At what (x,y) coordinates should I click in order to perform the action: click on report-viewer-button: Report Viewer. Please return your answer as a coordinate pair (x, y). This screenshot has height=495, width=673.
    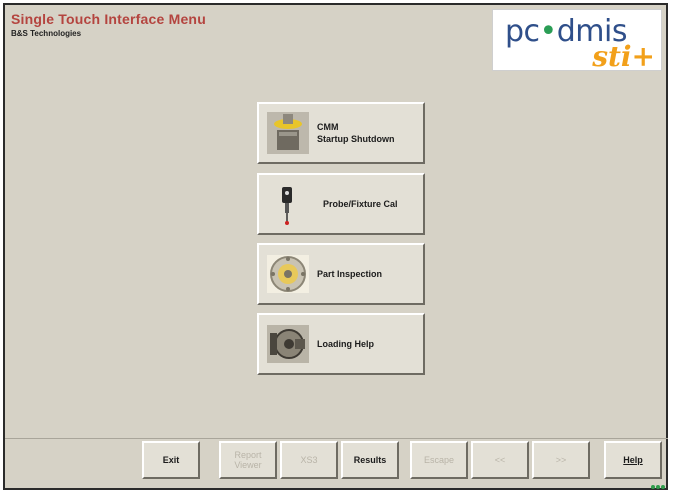
    Looking at the image, I should click on (248, 460).